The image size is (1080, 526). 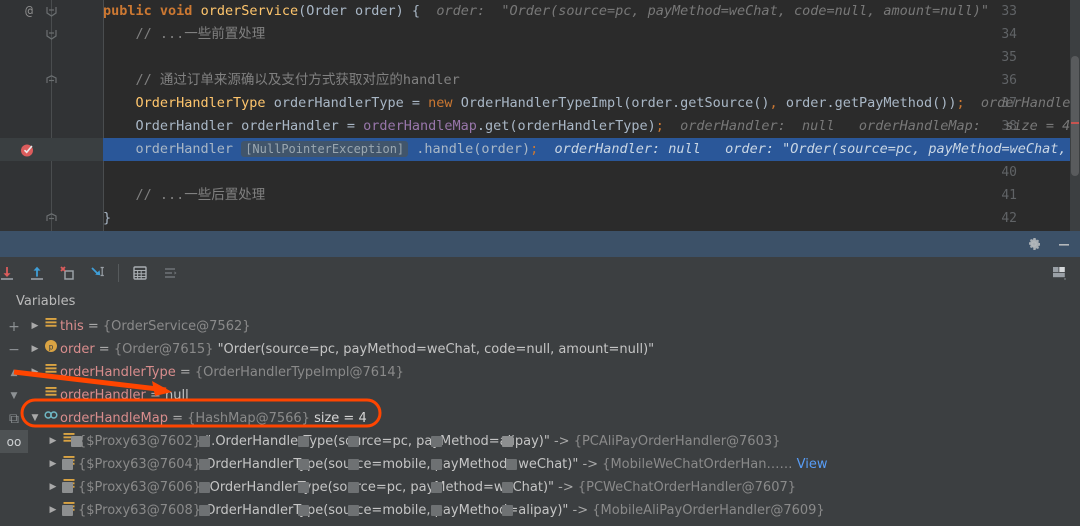 What do you see at coordinates (548, 326) in the screenshot?
I see `variable-row: ▶ this = {OrderService@7562}` at bounding box center [548, 326].